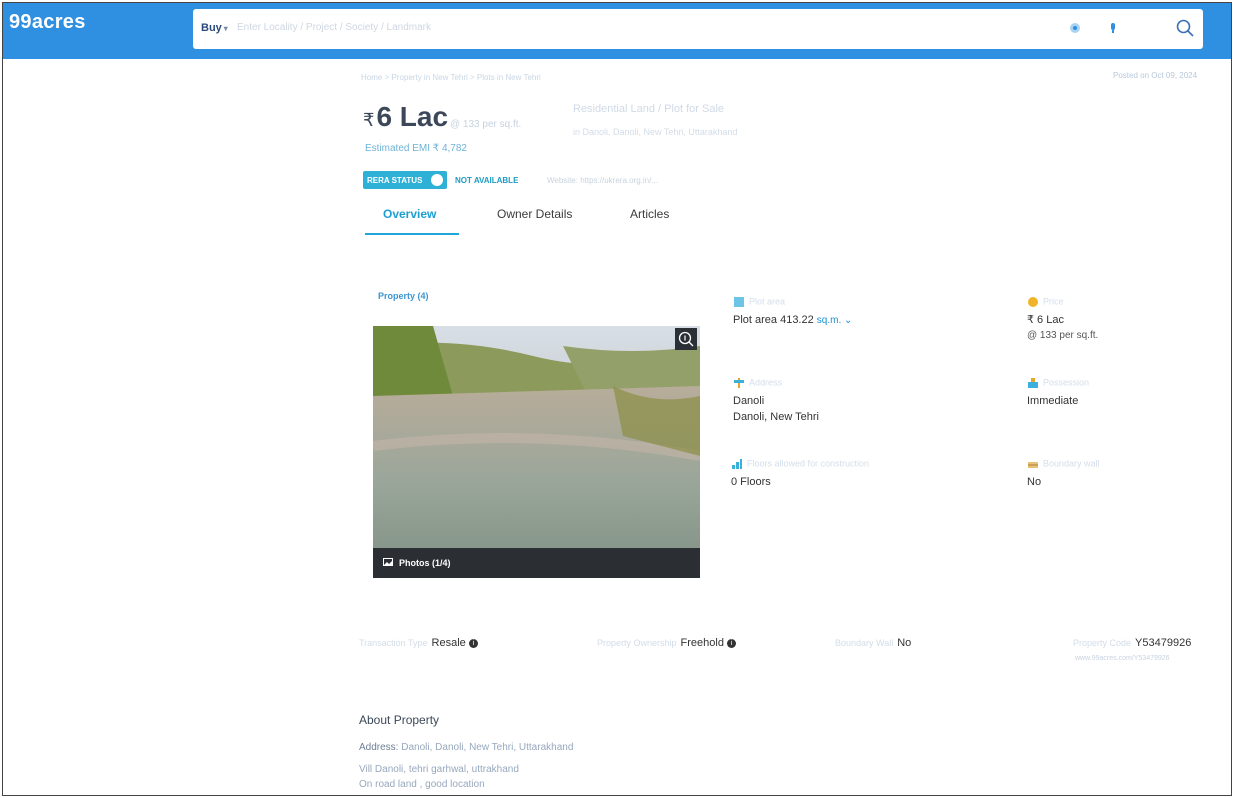 The height and width of the screenshot is (798, 1234). I want to click on buy-dropdown: Buy ▾, so click(214, 28).